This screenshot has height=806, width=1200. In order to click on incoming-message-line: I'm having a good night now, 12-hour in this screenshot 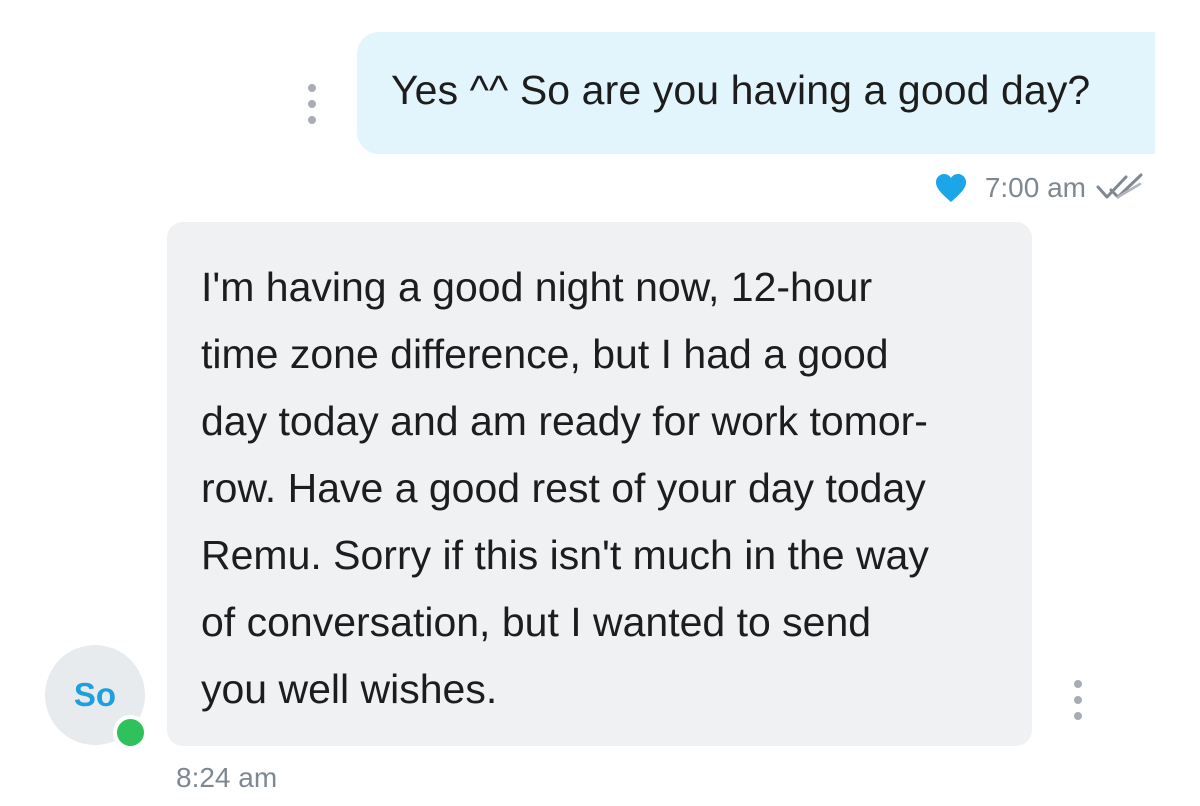, I will do `click(537, 287)`.